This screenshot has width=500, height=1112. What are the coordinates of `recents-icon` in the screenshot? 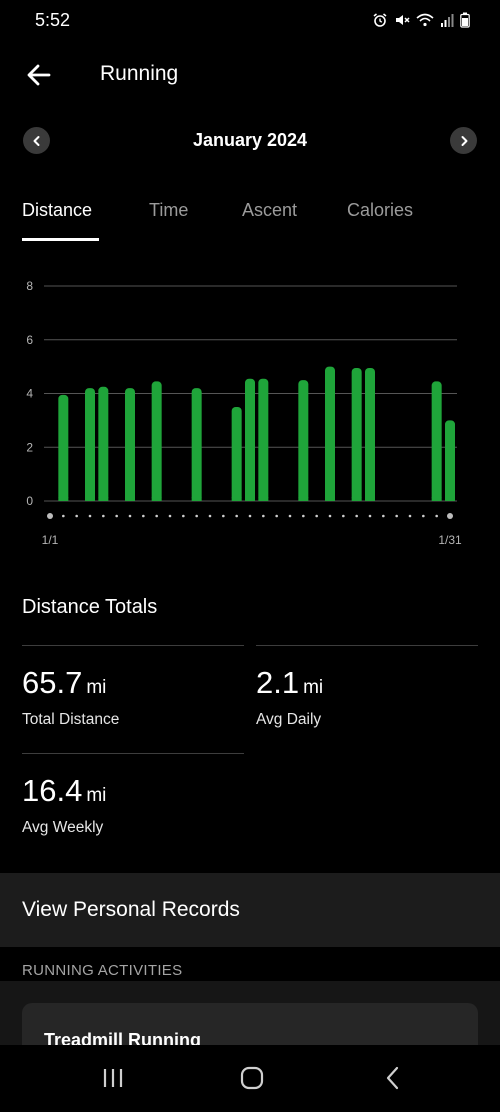 It's located at (113, 1078).